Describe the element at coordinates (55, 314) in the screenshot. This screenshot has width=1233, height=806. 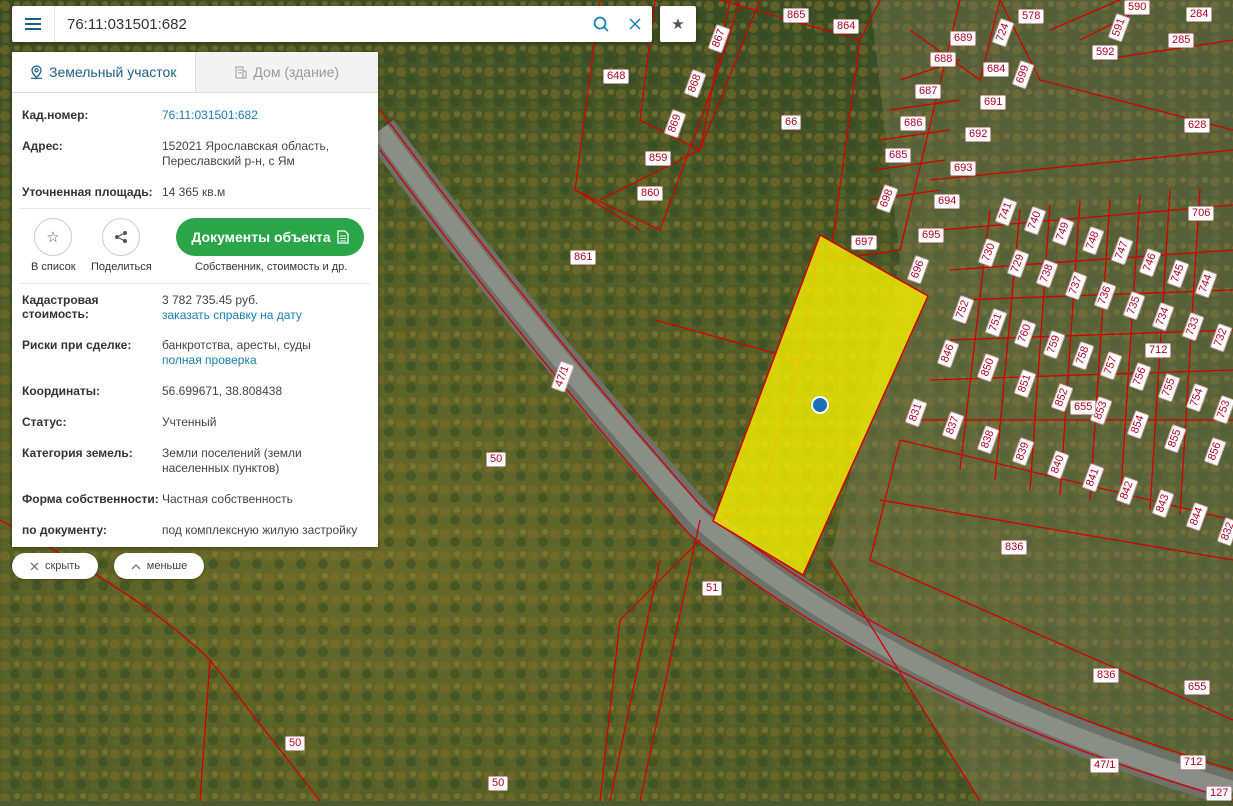
I see `cost-label: стоимость:` at that location.